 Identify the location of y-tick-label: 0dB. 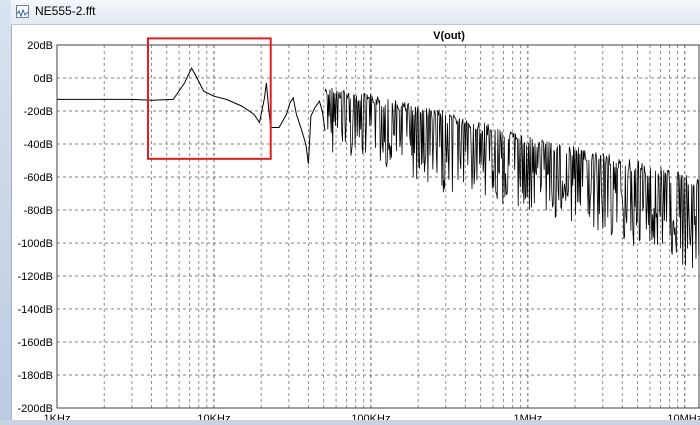
(43, 79).